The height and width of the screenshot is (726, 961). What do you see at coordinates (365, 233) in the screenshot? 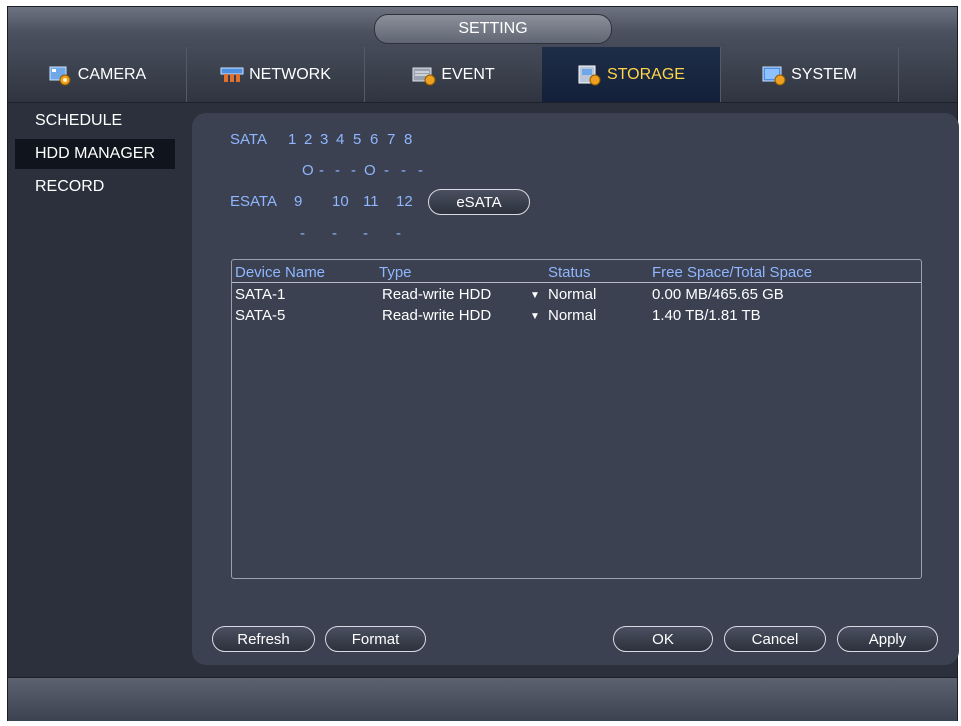
I see `esata-state-11: -` at bounding box center [365, 233].